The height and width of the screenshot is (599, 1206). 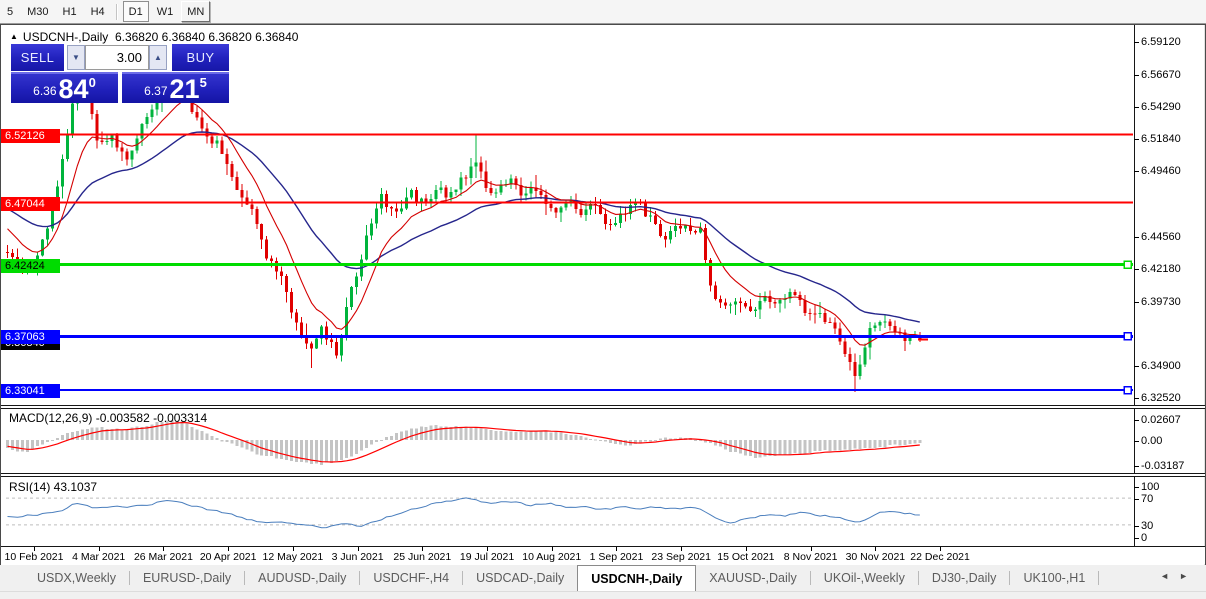 What do you see at coordinates (98, 11) in the screenshot?
I see `timeframe-button-h4: H4` at bounding box center [98, 11].